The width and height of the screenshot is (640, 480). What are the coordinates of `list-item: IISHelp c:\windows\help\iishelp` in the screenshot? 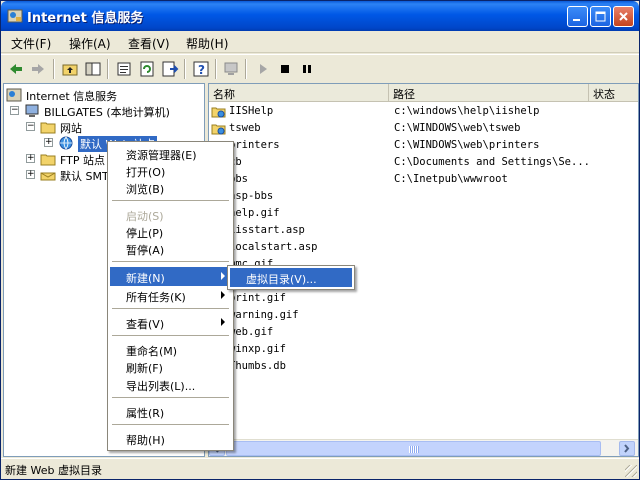 It's located at (423, 111).